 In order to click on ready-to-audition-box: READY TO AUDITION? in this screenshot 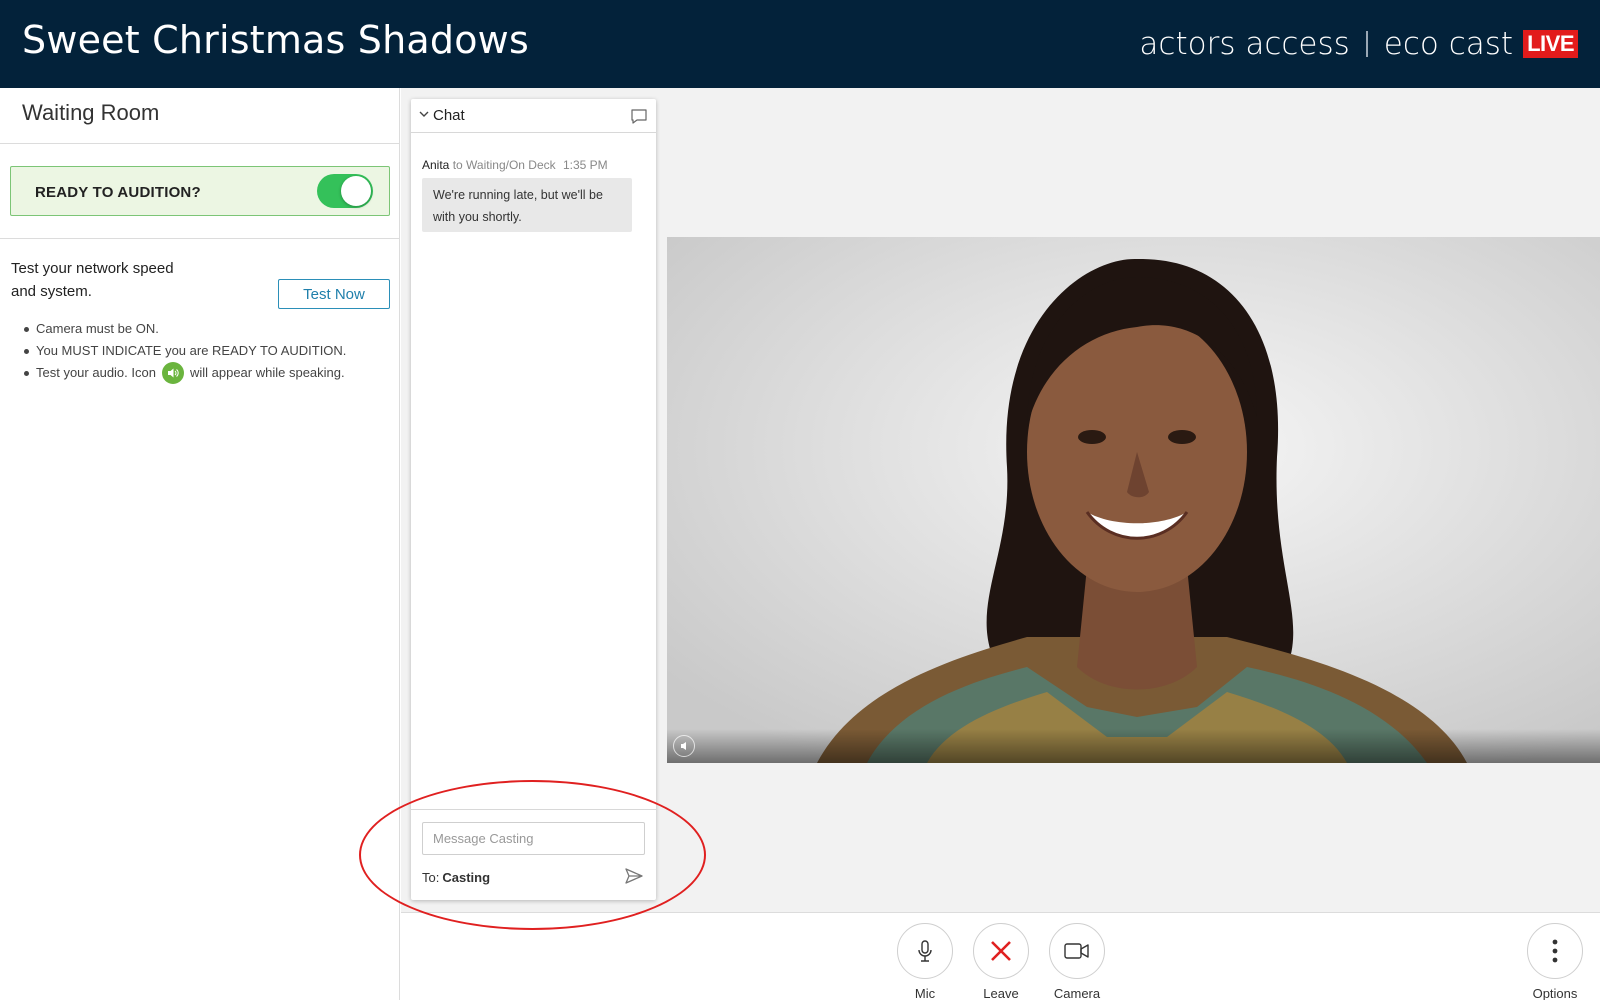, I will do `click(200, 191)`.